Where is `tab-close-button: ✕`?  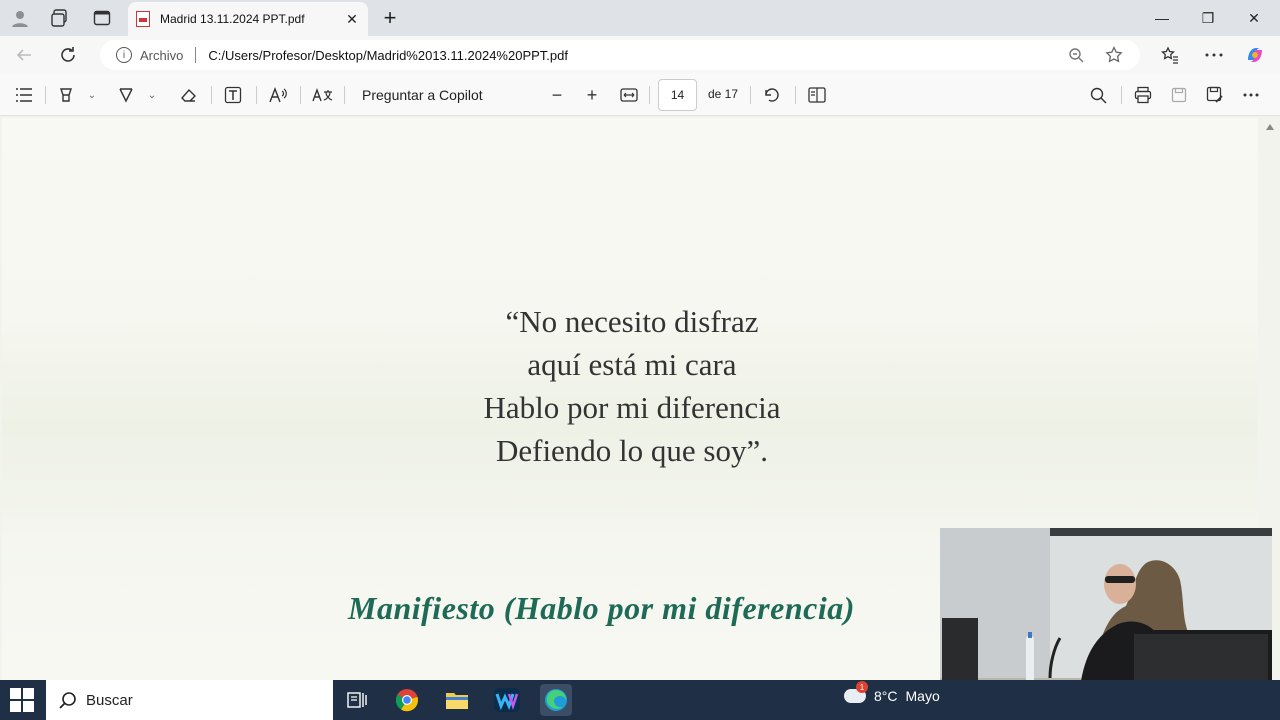
tab-close-button: ✕ is located at coordinates (352, 19).